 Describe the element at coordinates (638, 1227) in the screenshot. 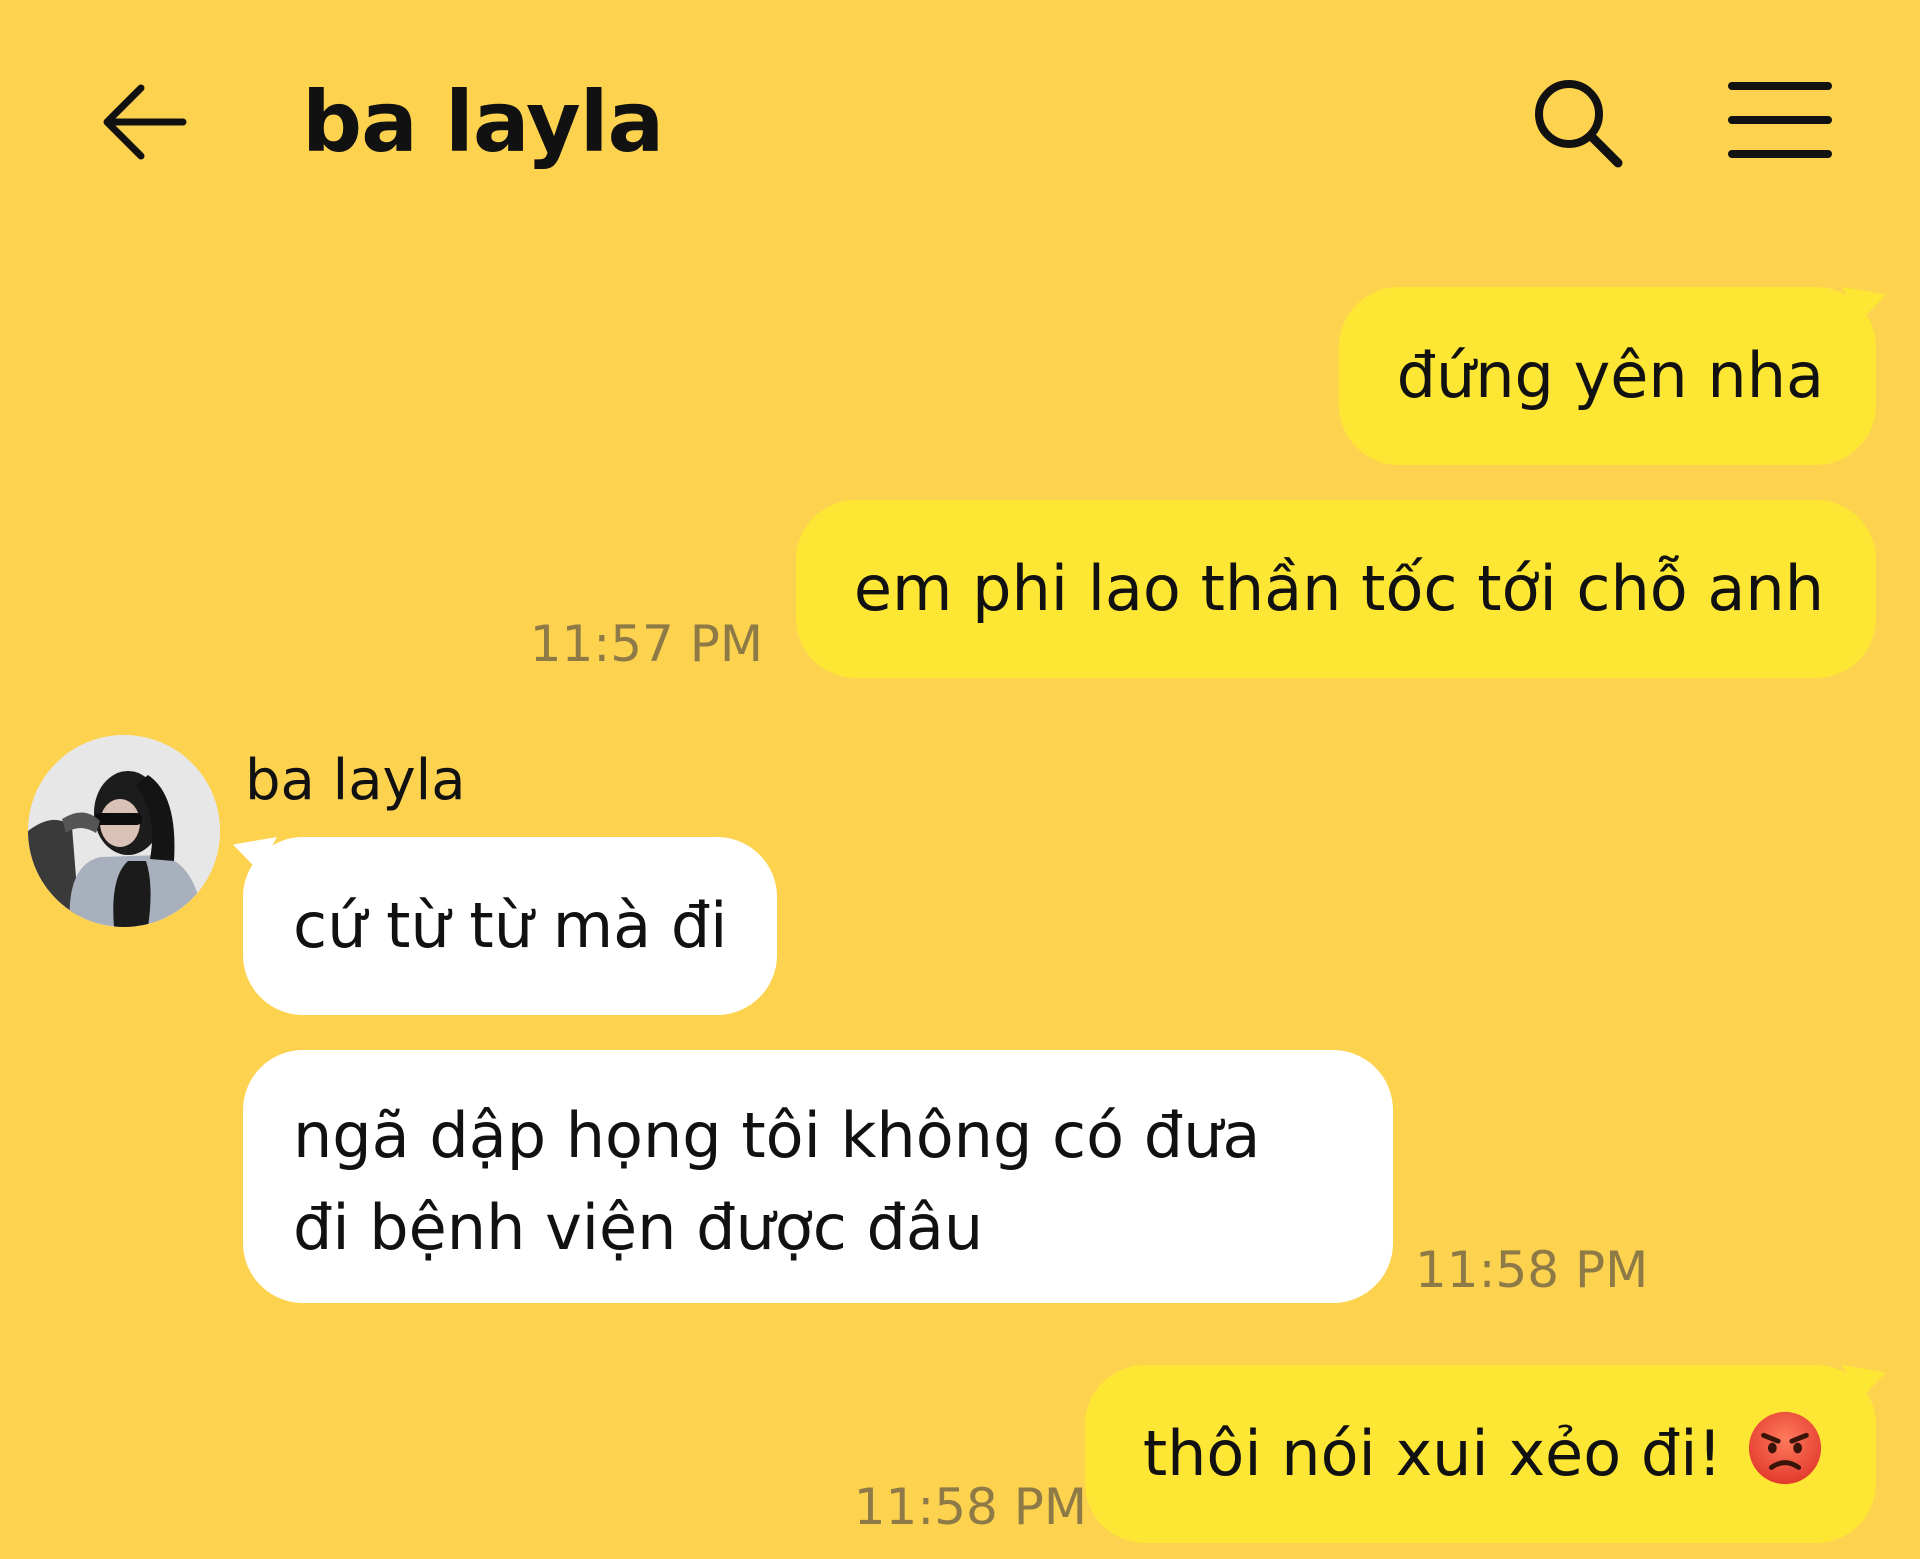

I see `message-text-line: đi bệnh viện được đâu` at that location.